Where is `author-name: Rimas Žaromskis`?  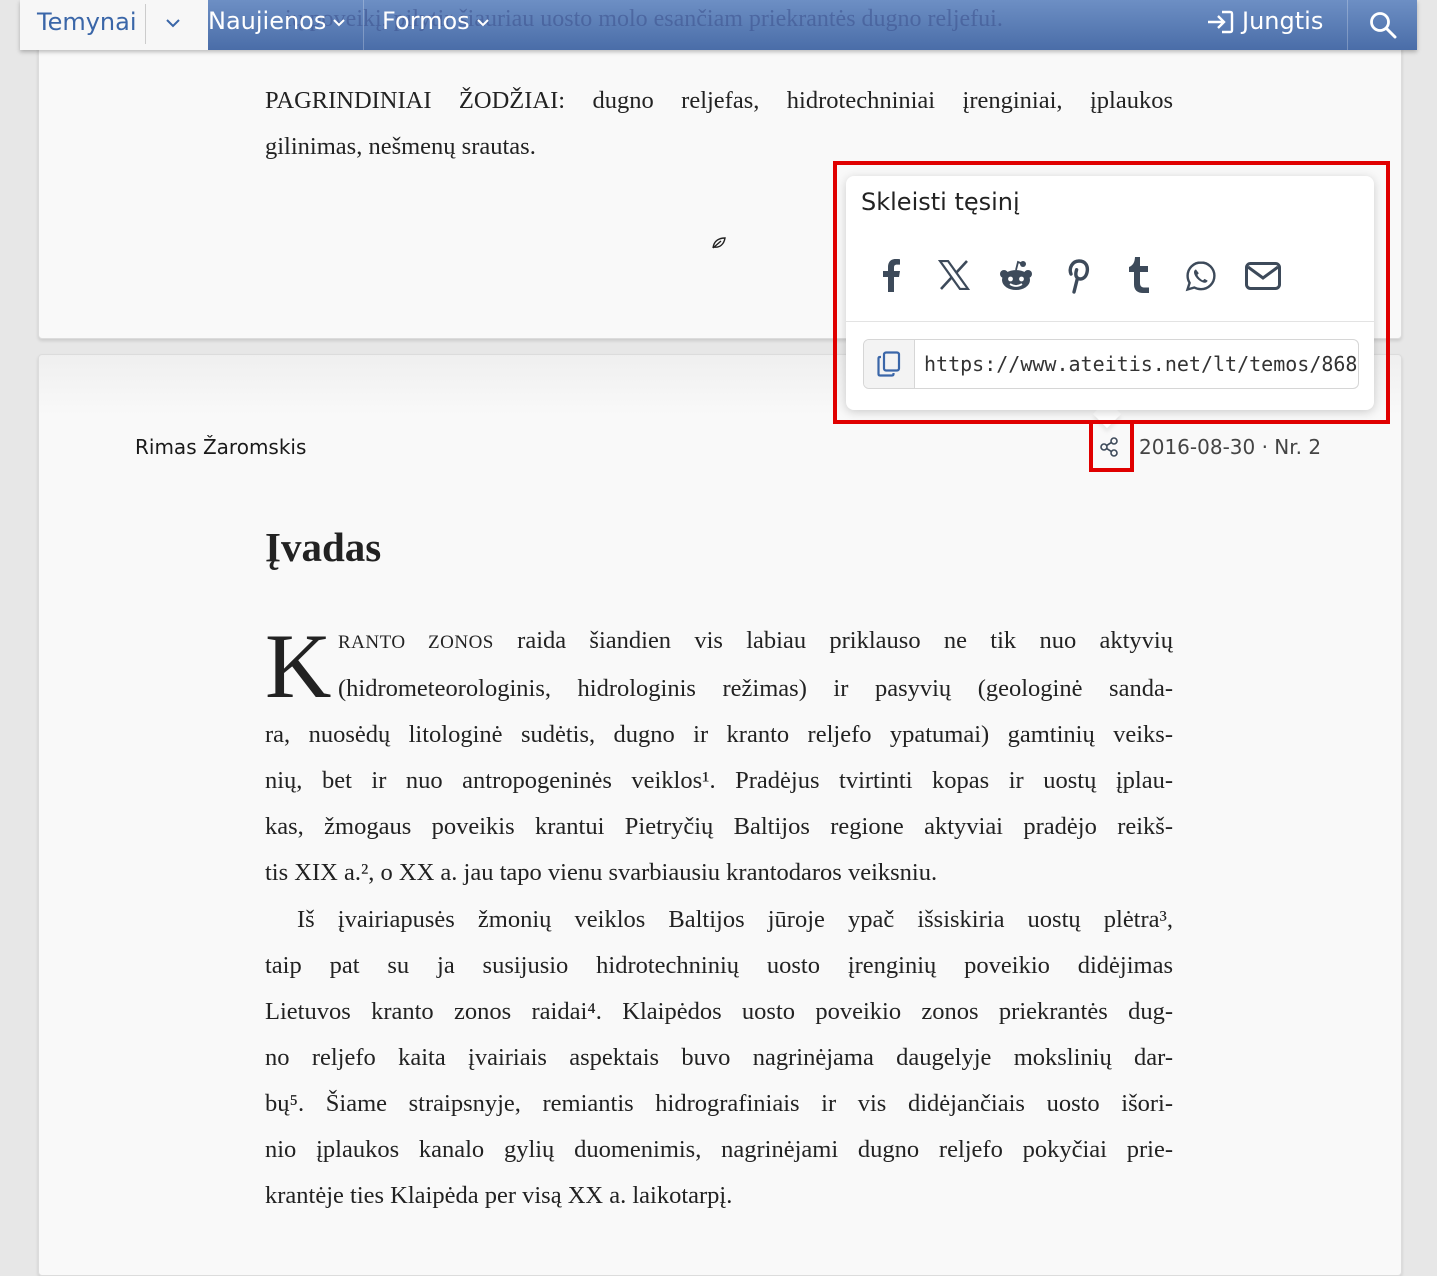
author-name: Rimas Žaromskis is located at coordinates (220, 447).